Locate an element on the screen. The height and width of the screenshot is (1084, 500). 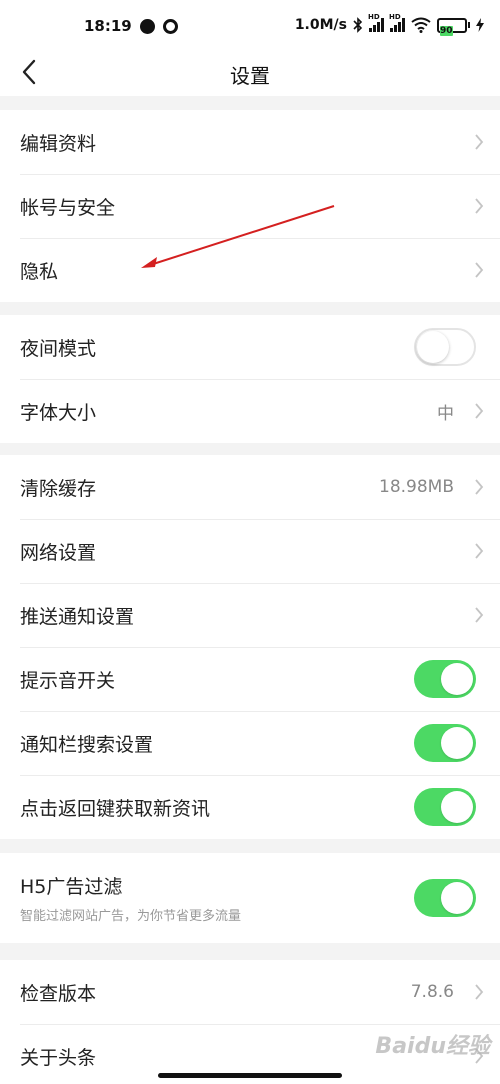
wifi-icon is located at coordinates (421, 25).